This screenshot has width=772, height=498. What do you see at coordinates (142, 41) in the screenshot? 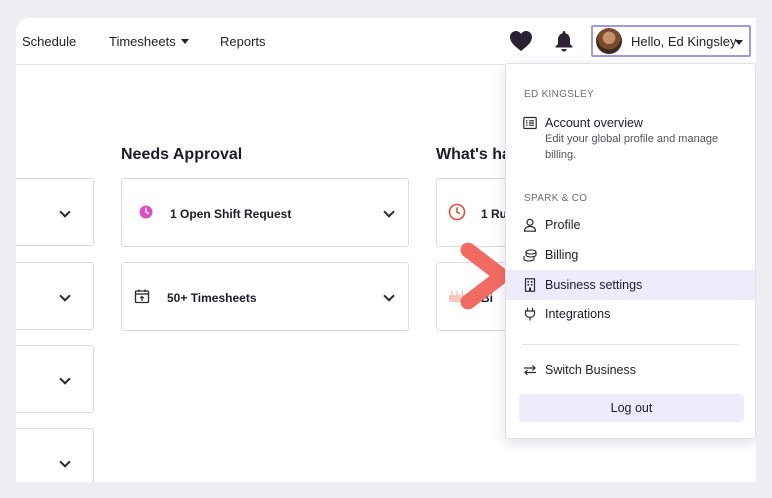
I see `nav-timesheets-label: Timesheets` at bounding box center [142, 41].